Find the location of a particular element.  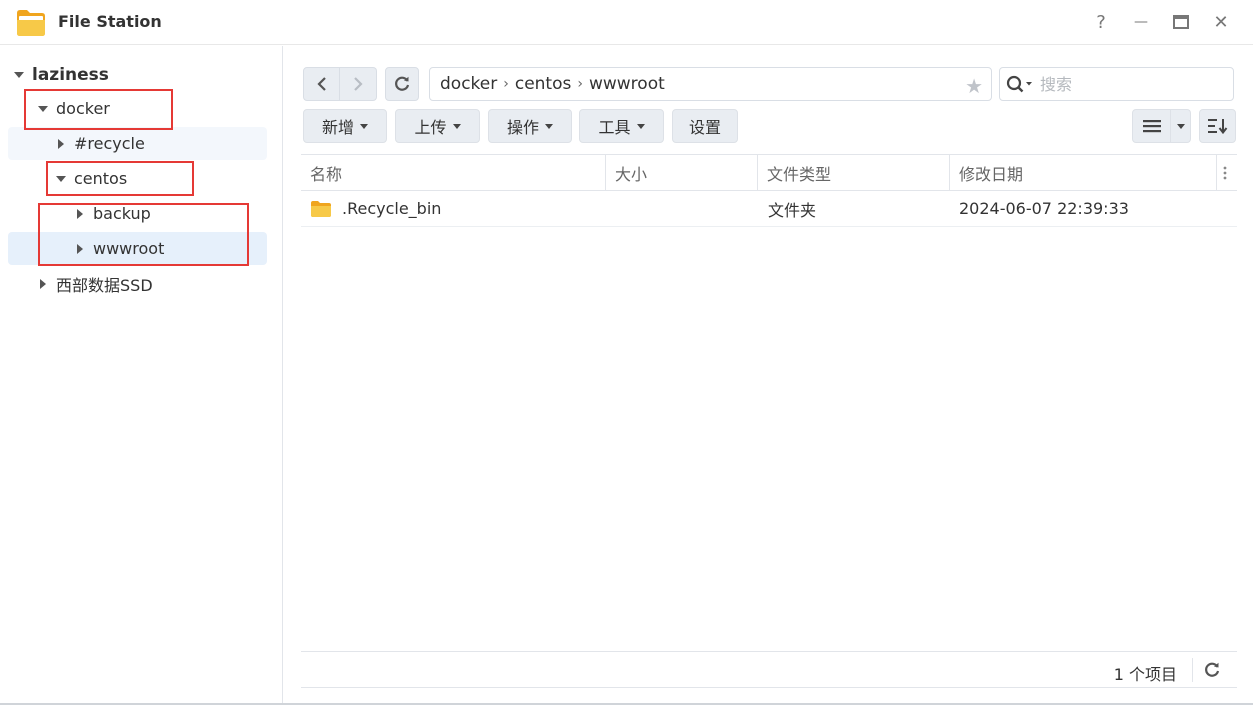

tools-button-label: 工具 is located at coordinates (614, 127).